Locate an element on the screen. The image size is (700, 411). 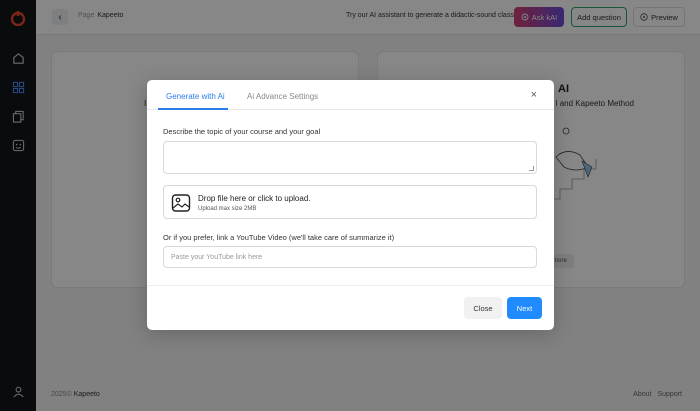
close-icon: × is located at coordinates (534, 95).